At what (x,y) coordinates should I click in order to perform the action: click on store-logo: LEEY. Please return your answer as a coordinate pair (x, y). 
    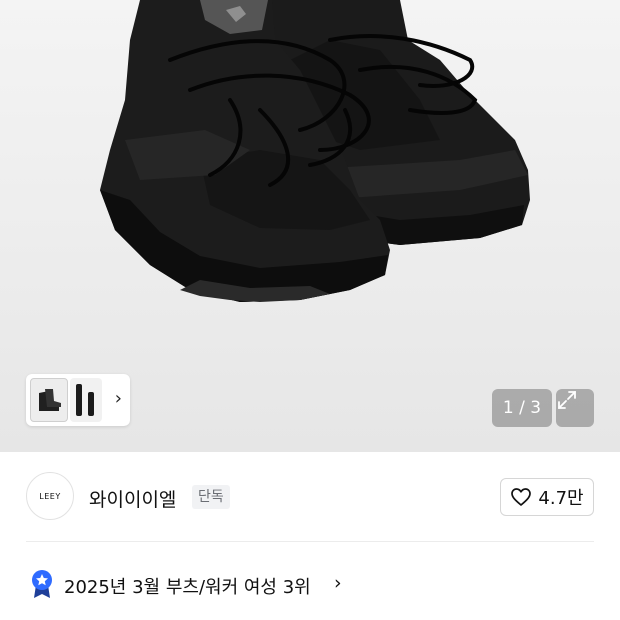
    Looking at the image, I should click on (50, 496).